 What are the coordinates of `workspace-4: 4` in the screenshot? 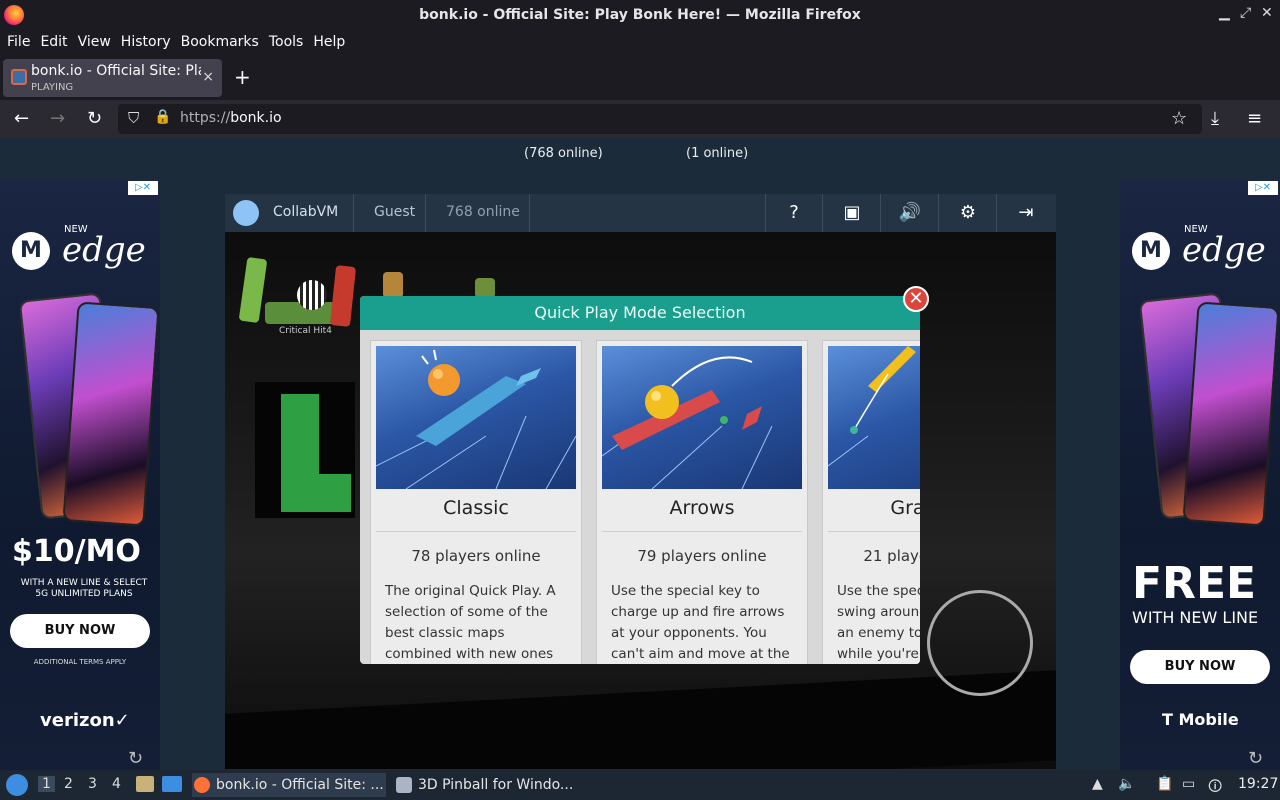 It's located at (116, 784).